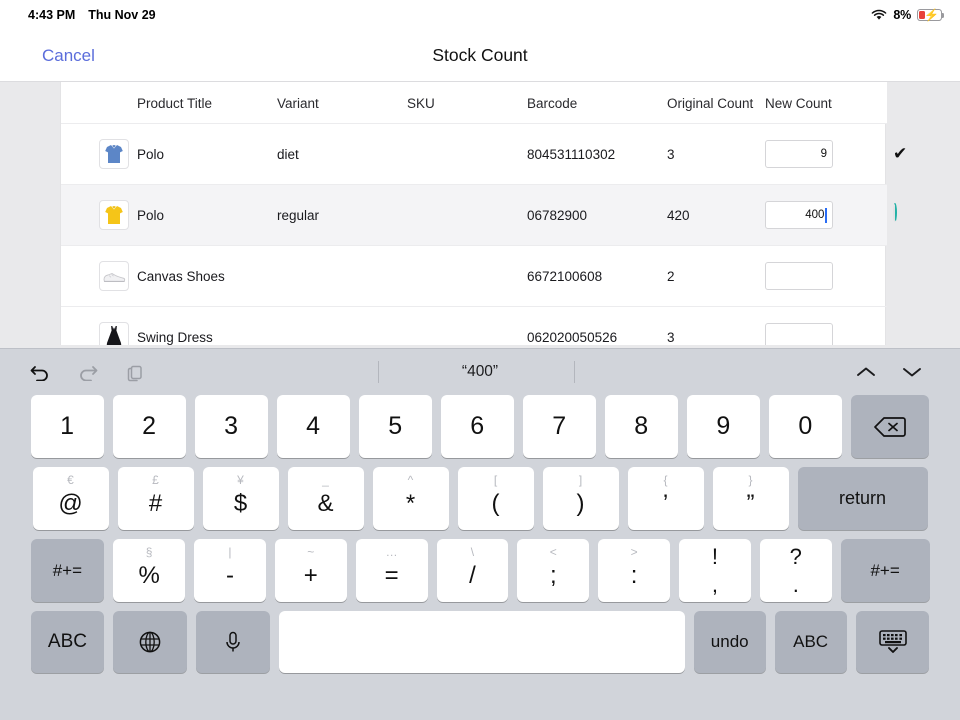 The image size is (960, 720). Describe the element at coordinates (207, 325) in the screenshot. I see `cell-product-title: Swing Dress` at that location.